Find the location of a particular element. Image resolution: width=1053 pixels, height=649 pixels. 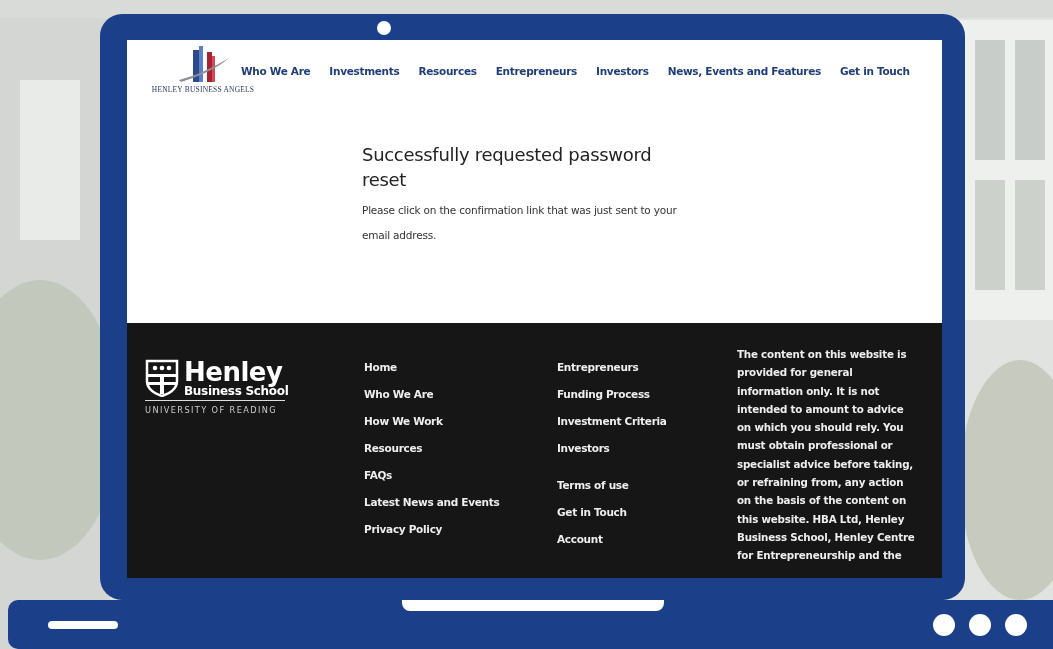

nav-link: News, Events and Features is located at coordinates (744, 72).